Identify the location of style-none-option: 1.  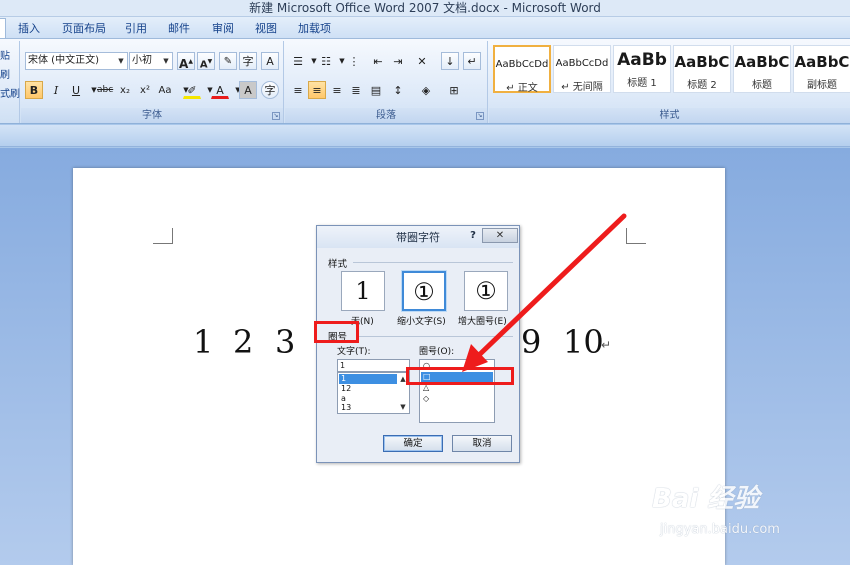
(363, 291).